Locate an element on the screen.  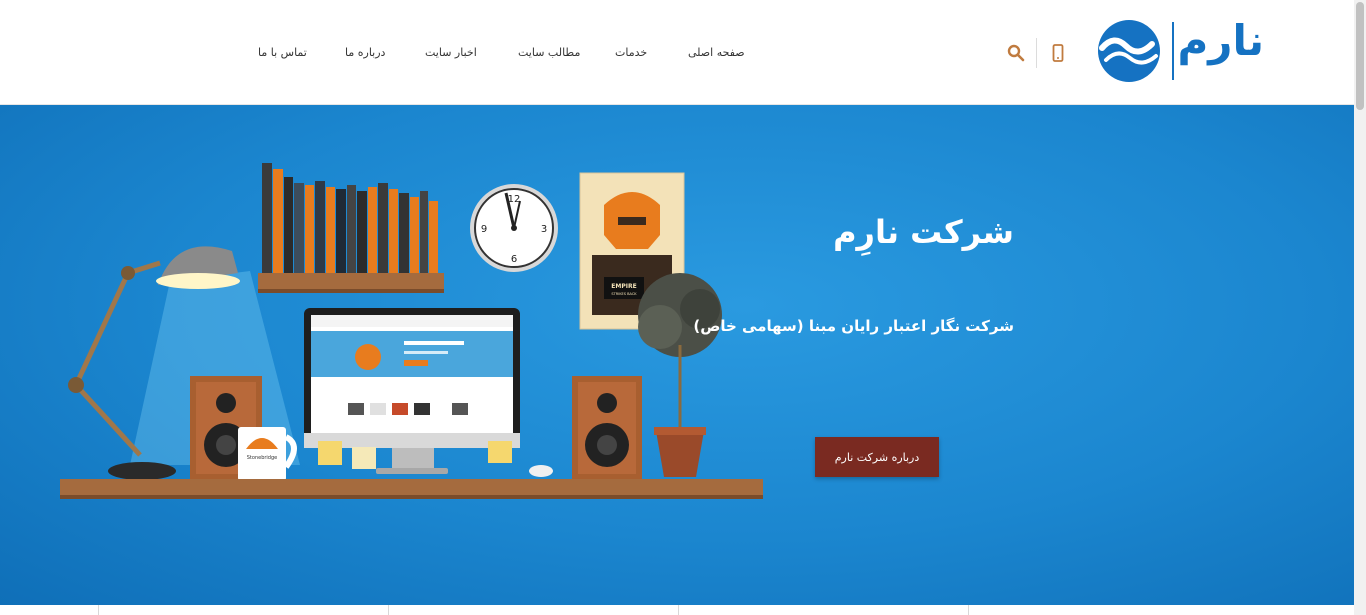
svg-text: 3 is located at coordinates (544, 229).